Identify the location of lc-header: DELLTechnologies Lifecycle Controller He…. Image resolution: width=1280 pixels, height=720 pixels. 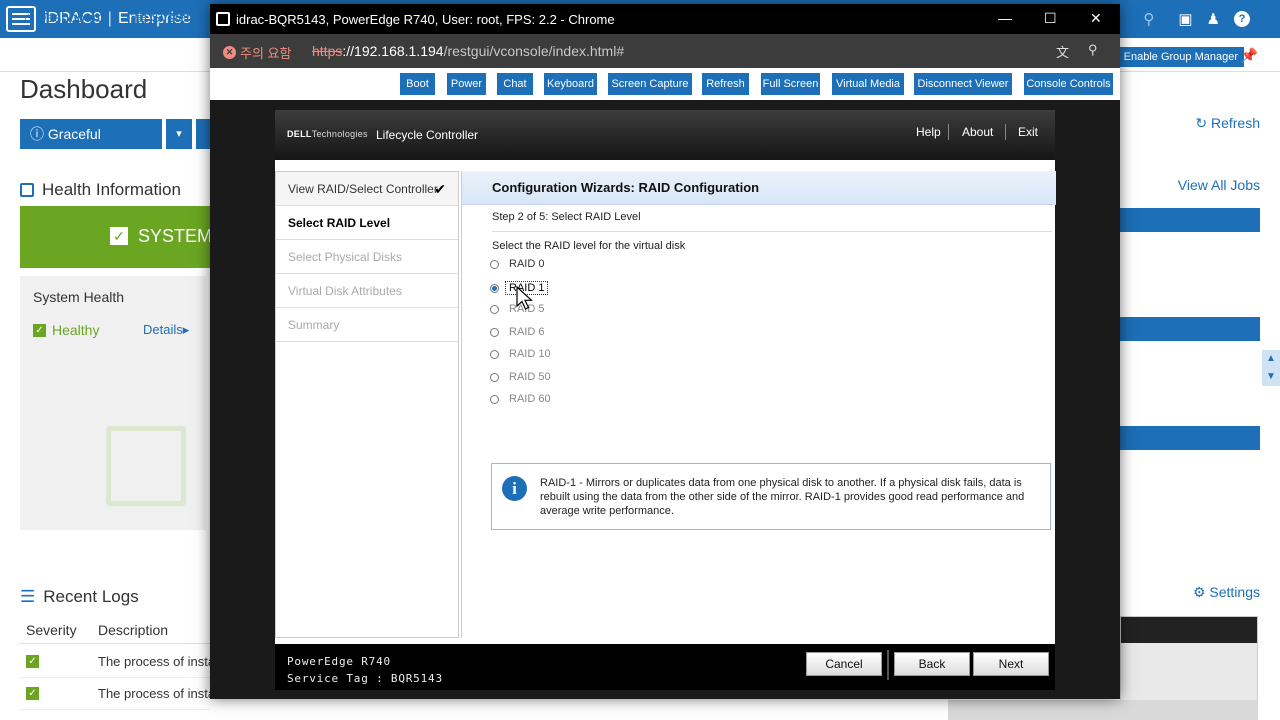
(665, 135).